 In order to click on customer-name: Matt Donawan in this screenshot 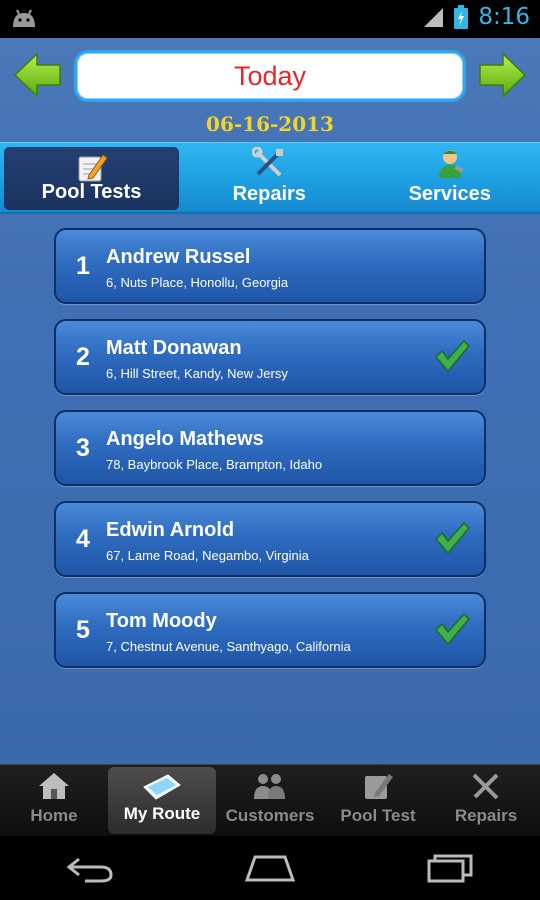, I will do `click(174, 348)`.